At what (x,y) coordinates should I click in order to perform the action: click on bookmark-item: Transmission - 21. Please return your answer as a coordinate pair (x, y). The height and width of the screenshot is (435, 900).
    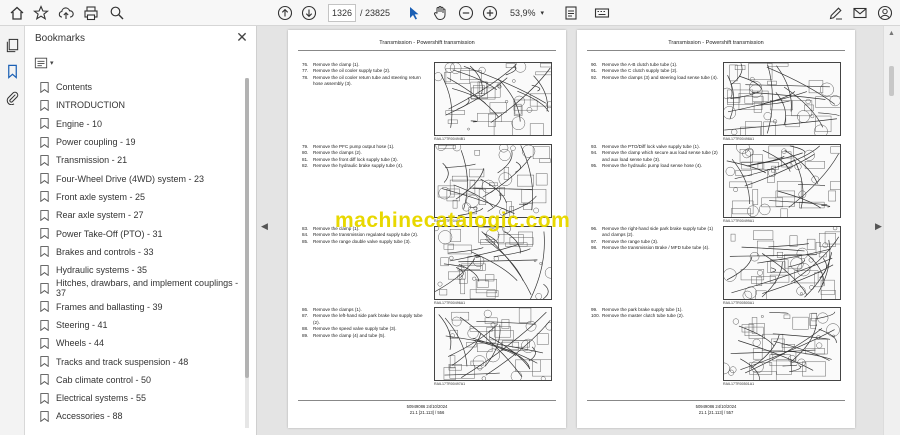
    Looking at the image, I should click on (137, 160).